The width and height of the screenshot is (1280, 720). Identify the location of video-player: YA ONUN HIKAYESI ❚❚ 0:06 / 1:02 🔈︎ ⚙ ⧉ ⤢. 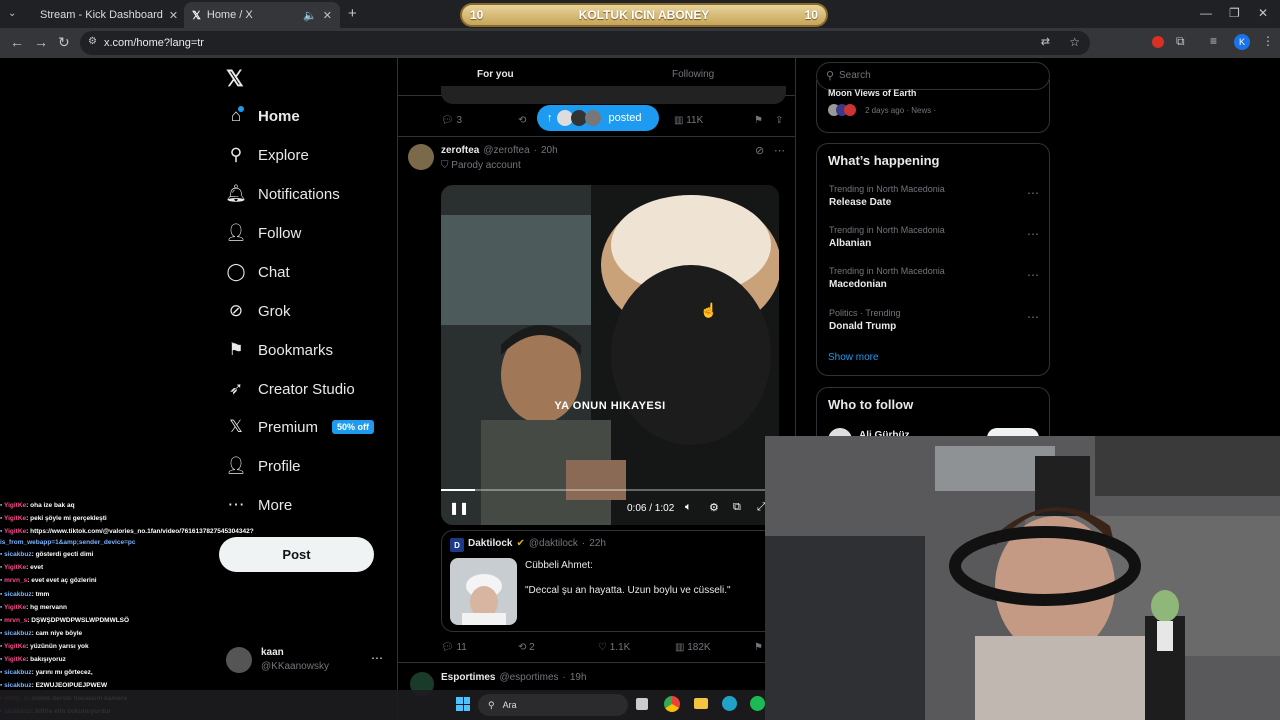
(610, 355).